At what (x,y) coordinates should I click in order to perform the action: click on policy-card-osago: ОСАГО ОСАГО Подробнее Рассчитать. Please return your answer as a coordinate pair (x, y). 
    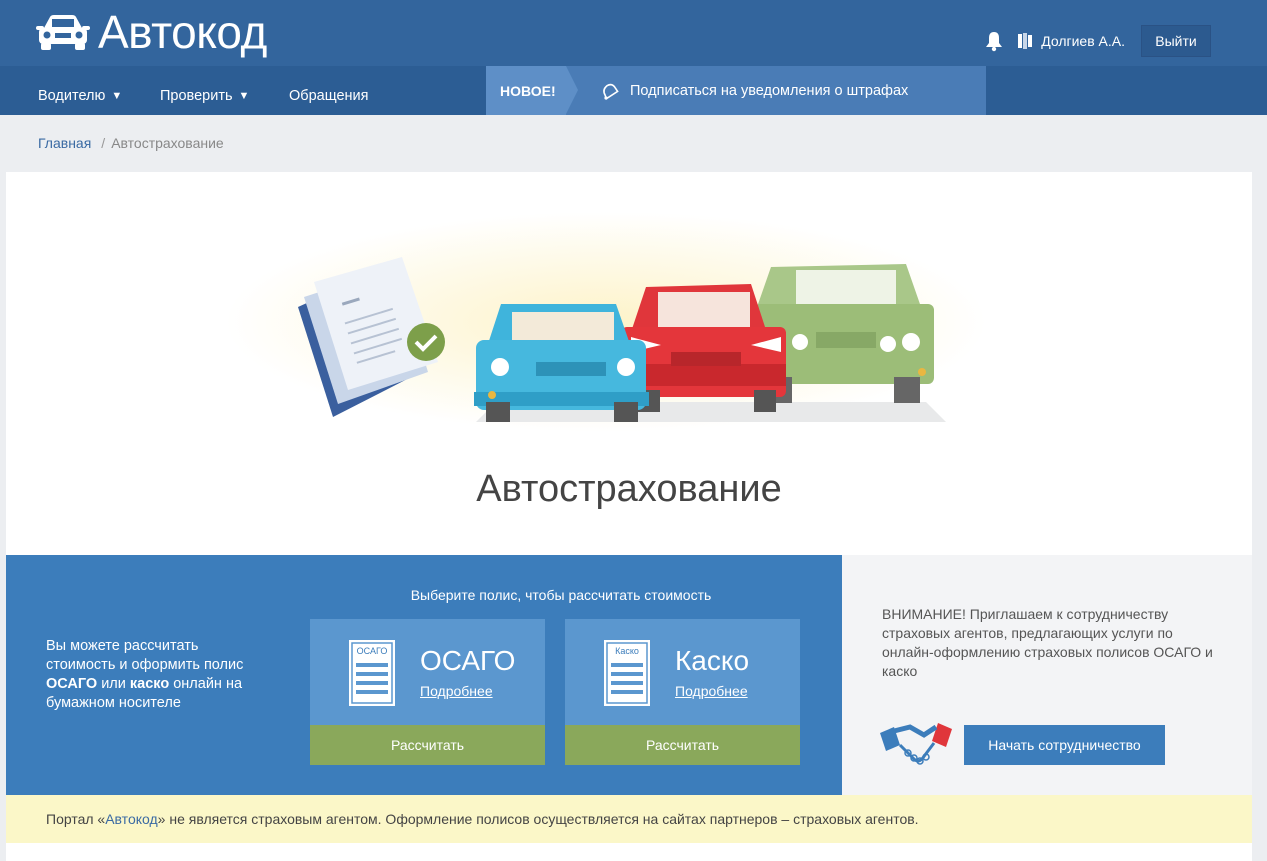
    Looking at the image, I should click on (427, 692).